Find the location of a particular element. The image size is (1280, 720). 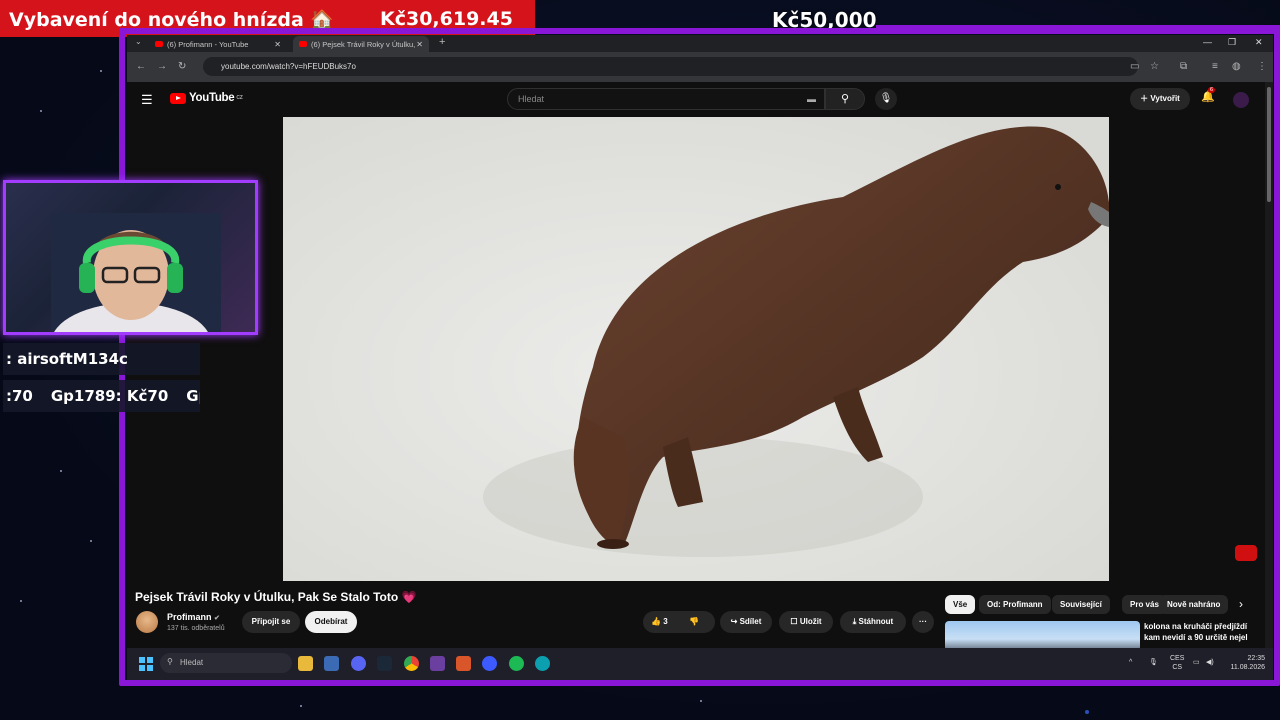

download-label: Stáhnout is located at coordinates (876, 621).